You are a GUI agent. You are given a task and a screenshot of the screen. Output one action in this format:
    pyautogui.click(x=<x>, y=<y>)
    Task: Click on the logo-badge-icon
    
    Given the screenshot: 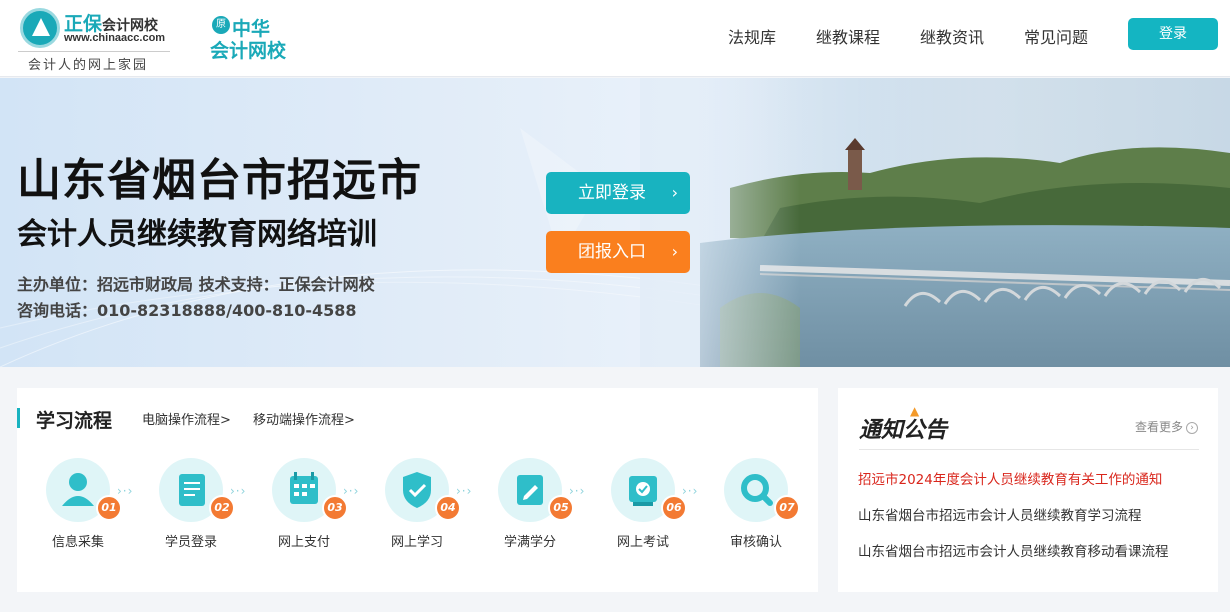 What is the action you would take?
    pyautogui.click(x=40, y=28)
    